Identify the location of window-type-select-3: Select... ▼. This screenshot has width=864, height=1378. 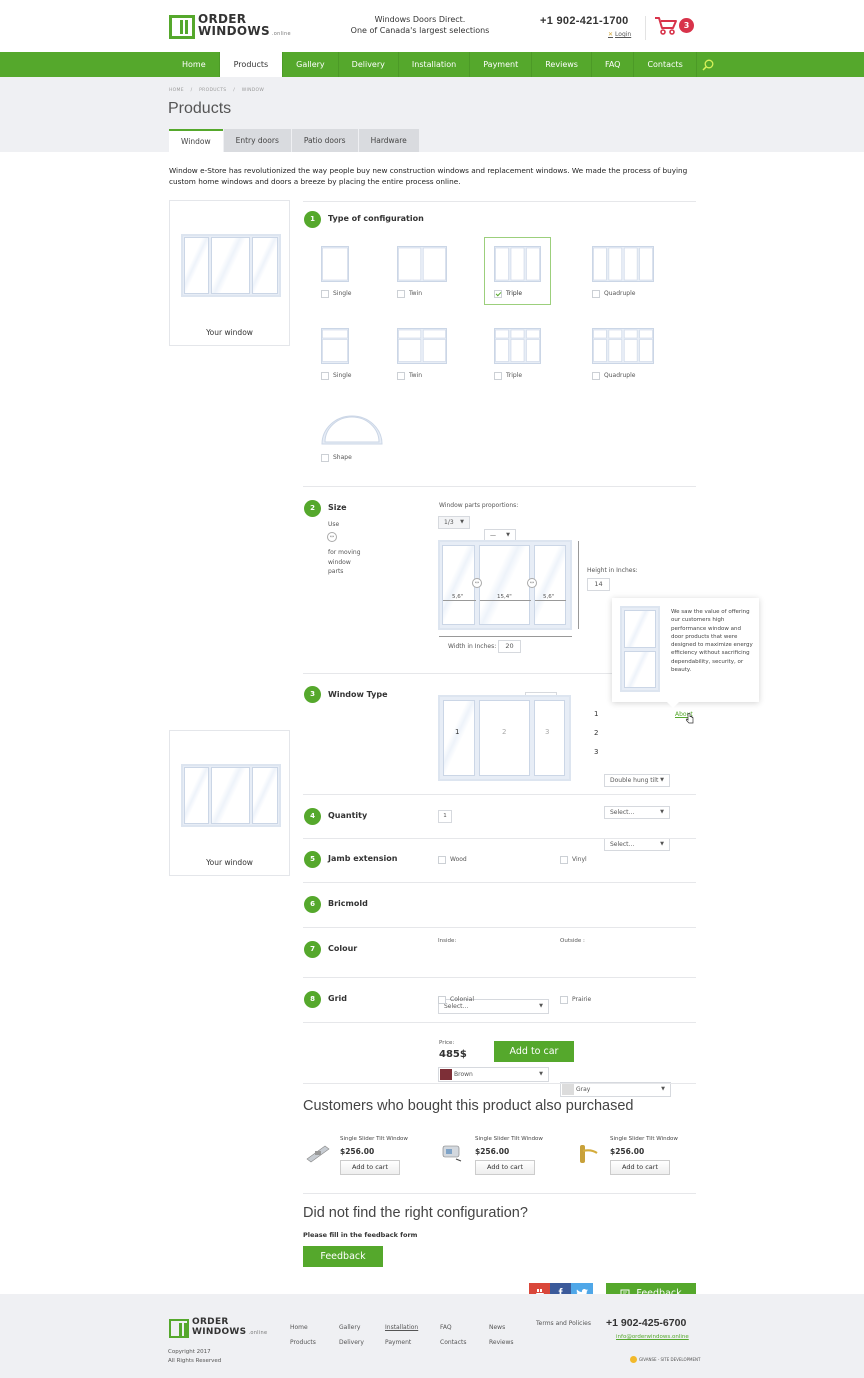
(637, 844).